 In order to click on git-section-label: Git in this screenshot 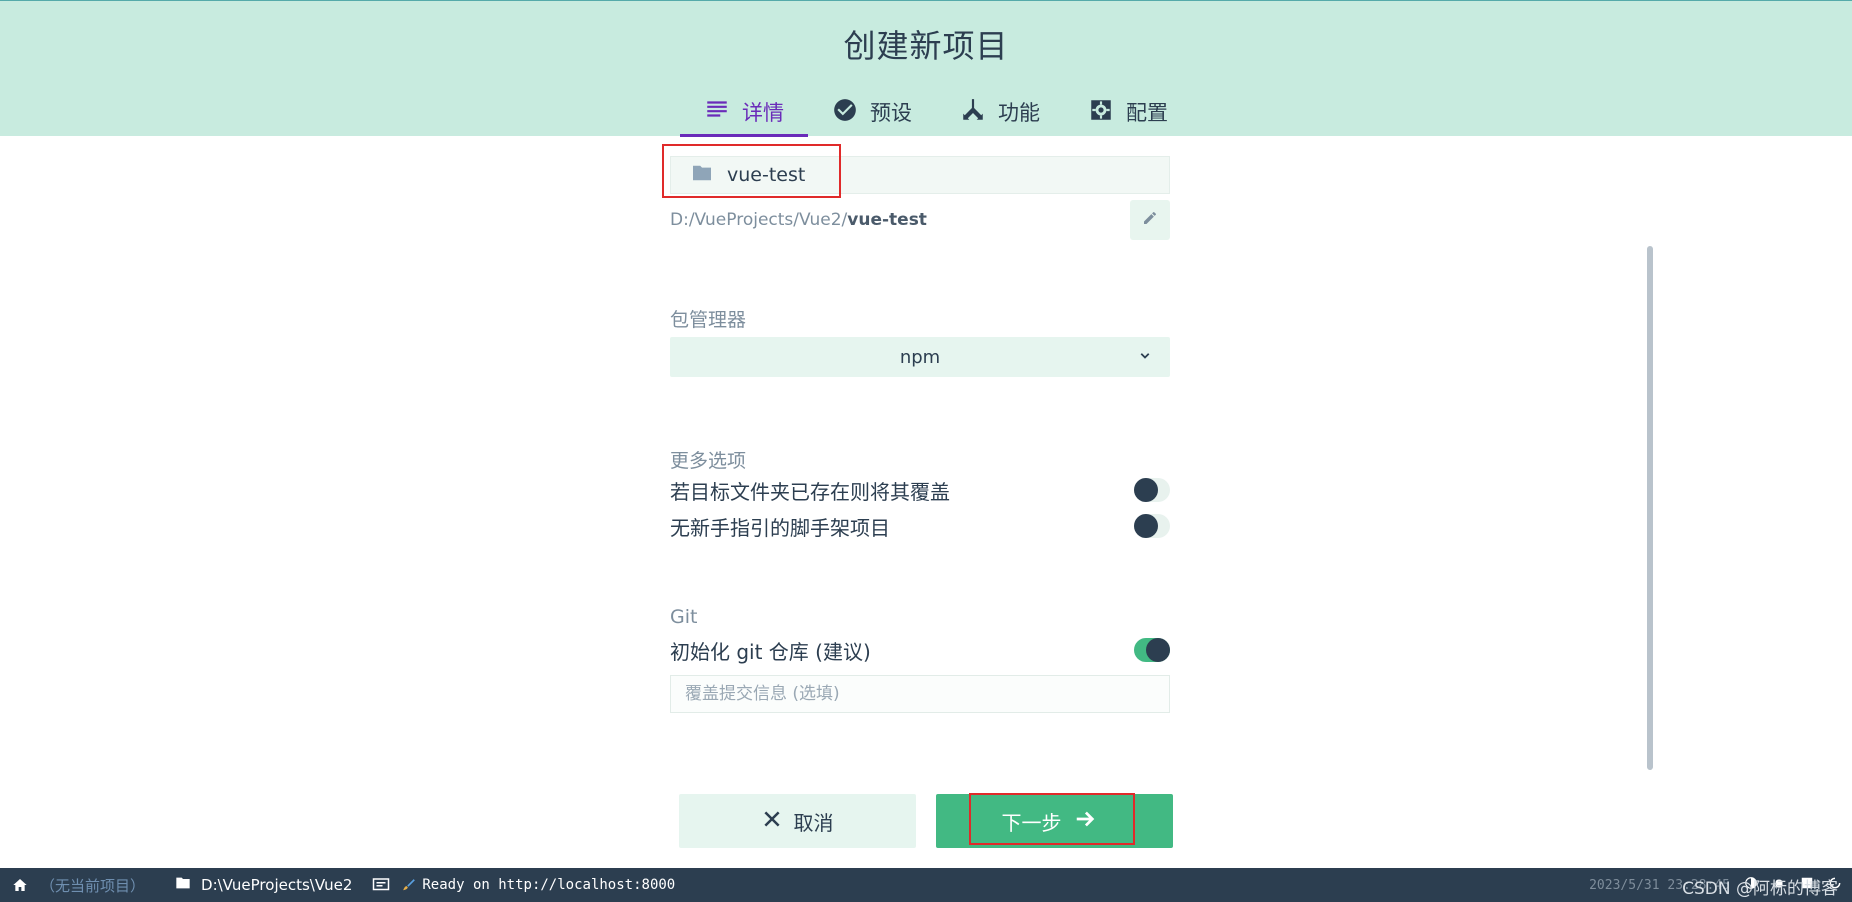, I will do `click(684, 617)`.